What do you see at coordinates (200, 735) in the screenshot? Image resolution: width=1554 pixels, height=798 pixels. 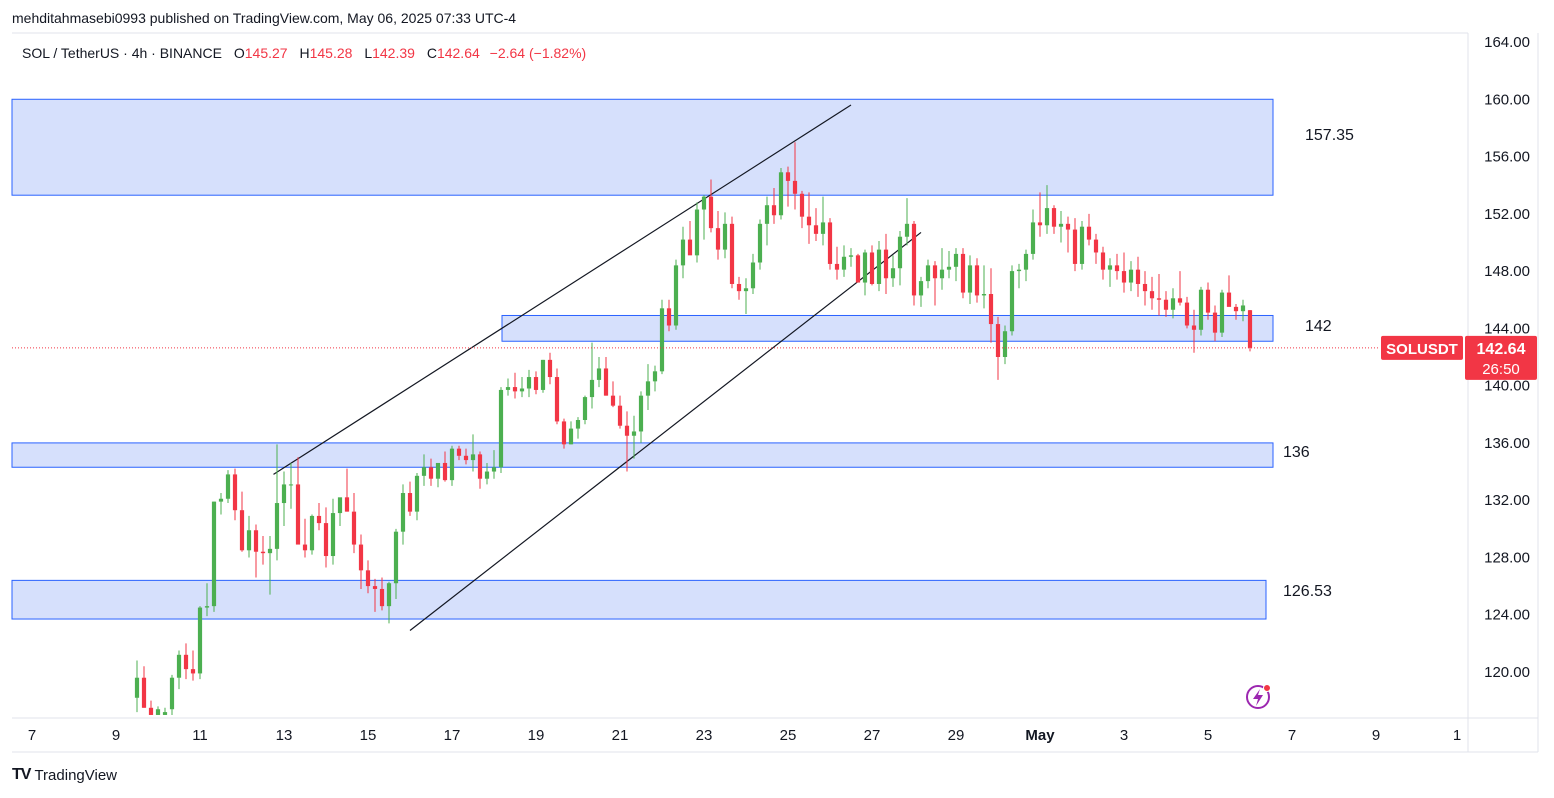 I see `x-tick-label: 11` at bounding box center [200, 735].